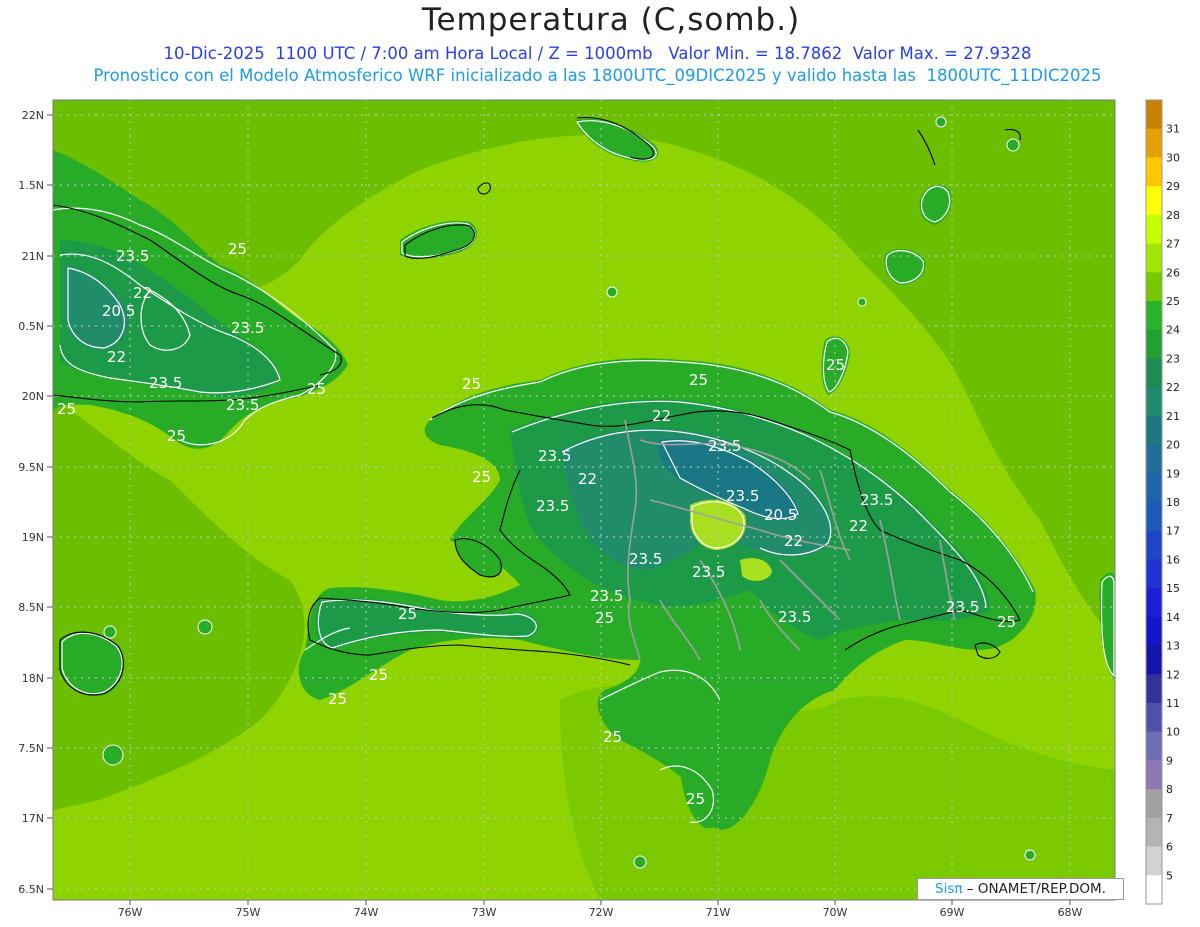  Describe the element at coordinates (1070, 912) in the screenshot. I see `lon-label: 68W` at that location.